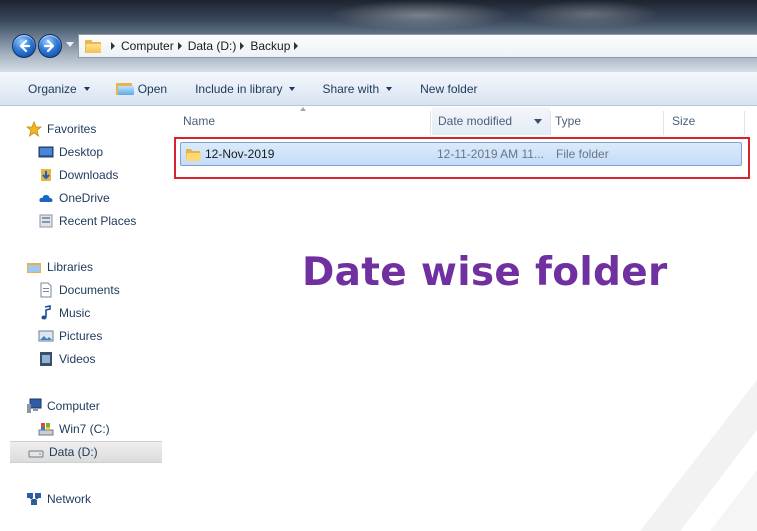  I want to click on forward-button, so click(50, 46).